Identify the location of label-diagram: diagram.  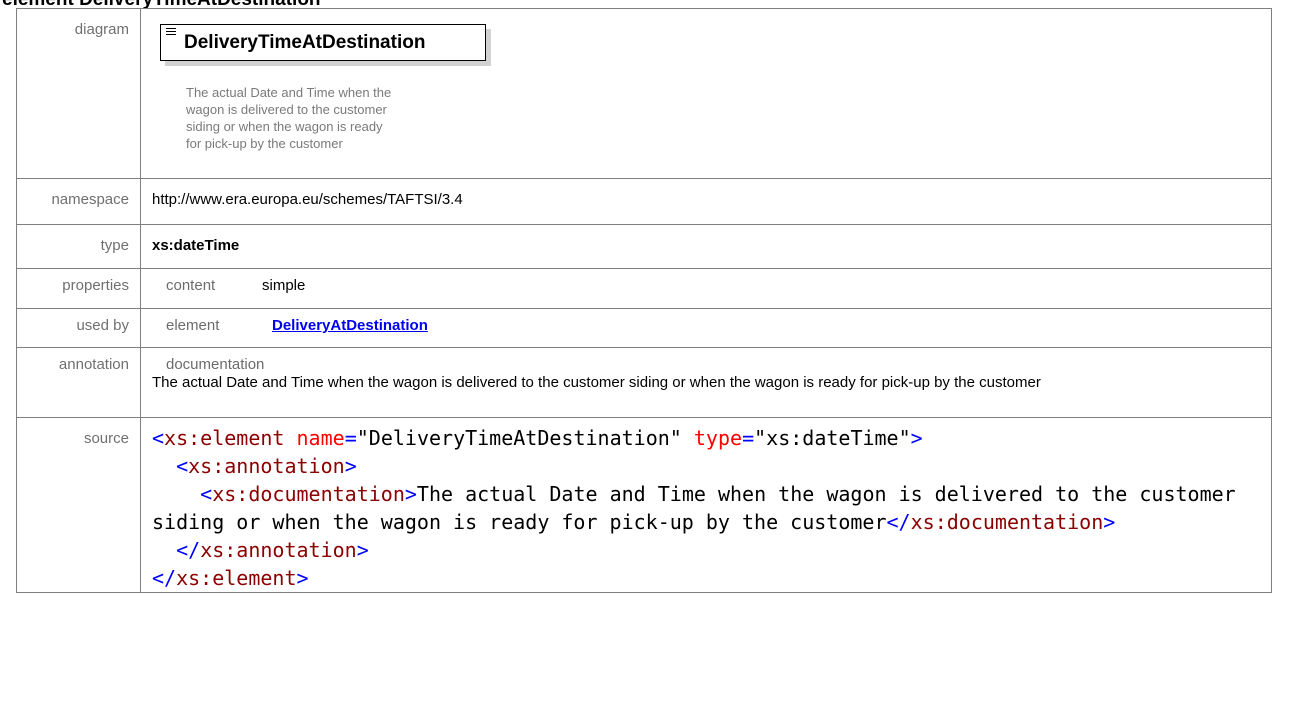
(78, 93).